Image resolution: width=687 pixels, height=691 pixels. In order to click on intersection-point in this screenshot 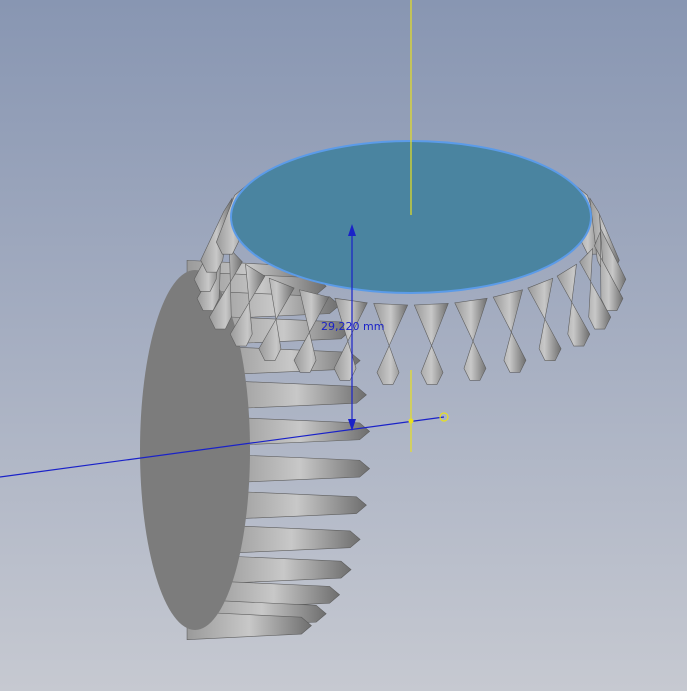, I will do `click(411, 421)`.